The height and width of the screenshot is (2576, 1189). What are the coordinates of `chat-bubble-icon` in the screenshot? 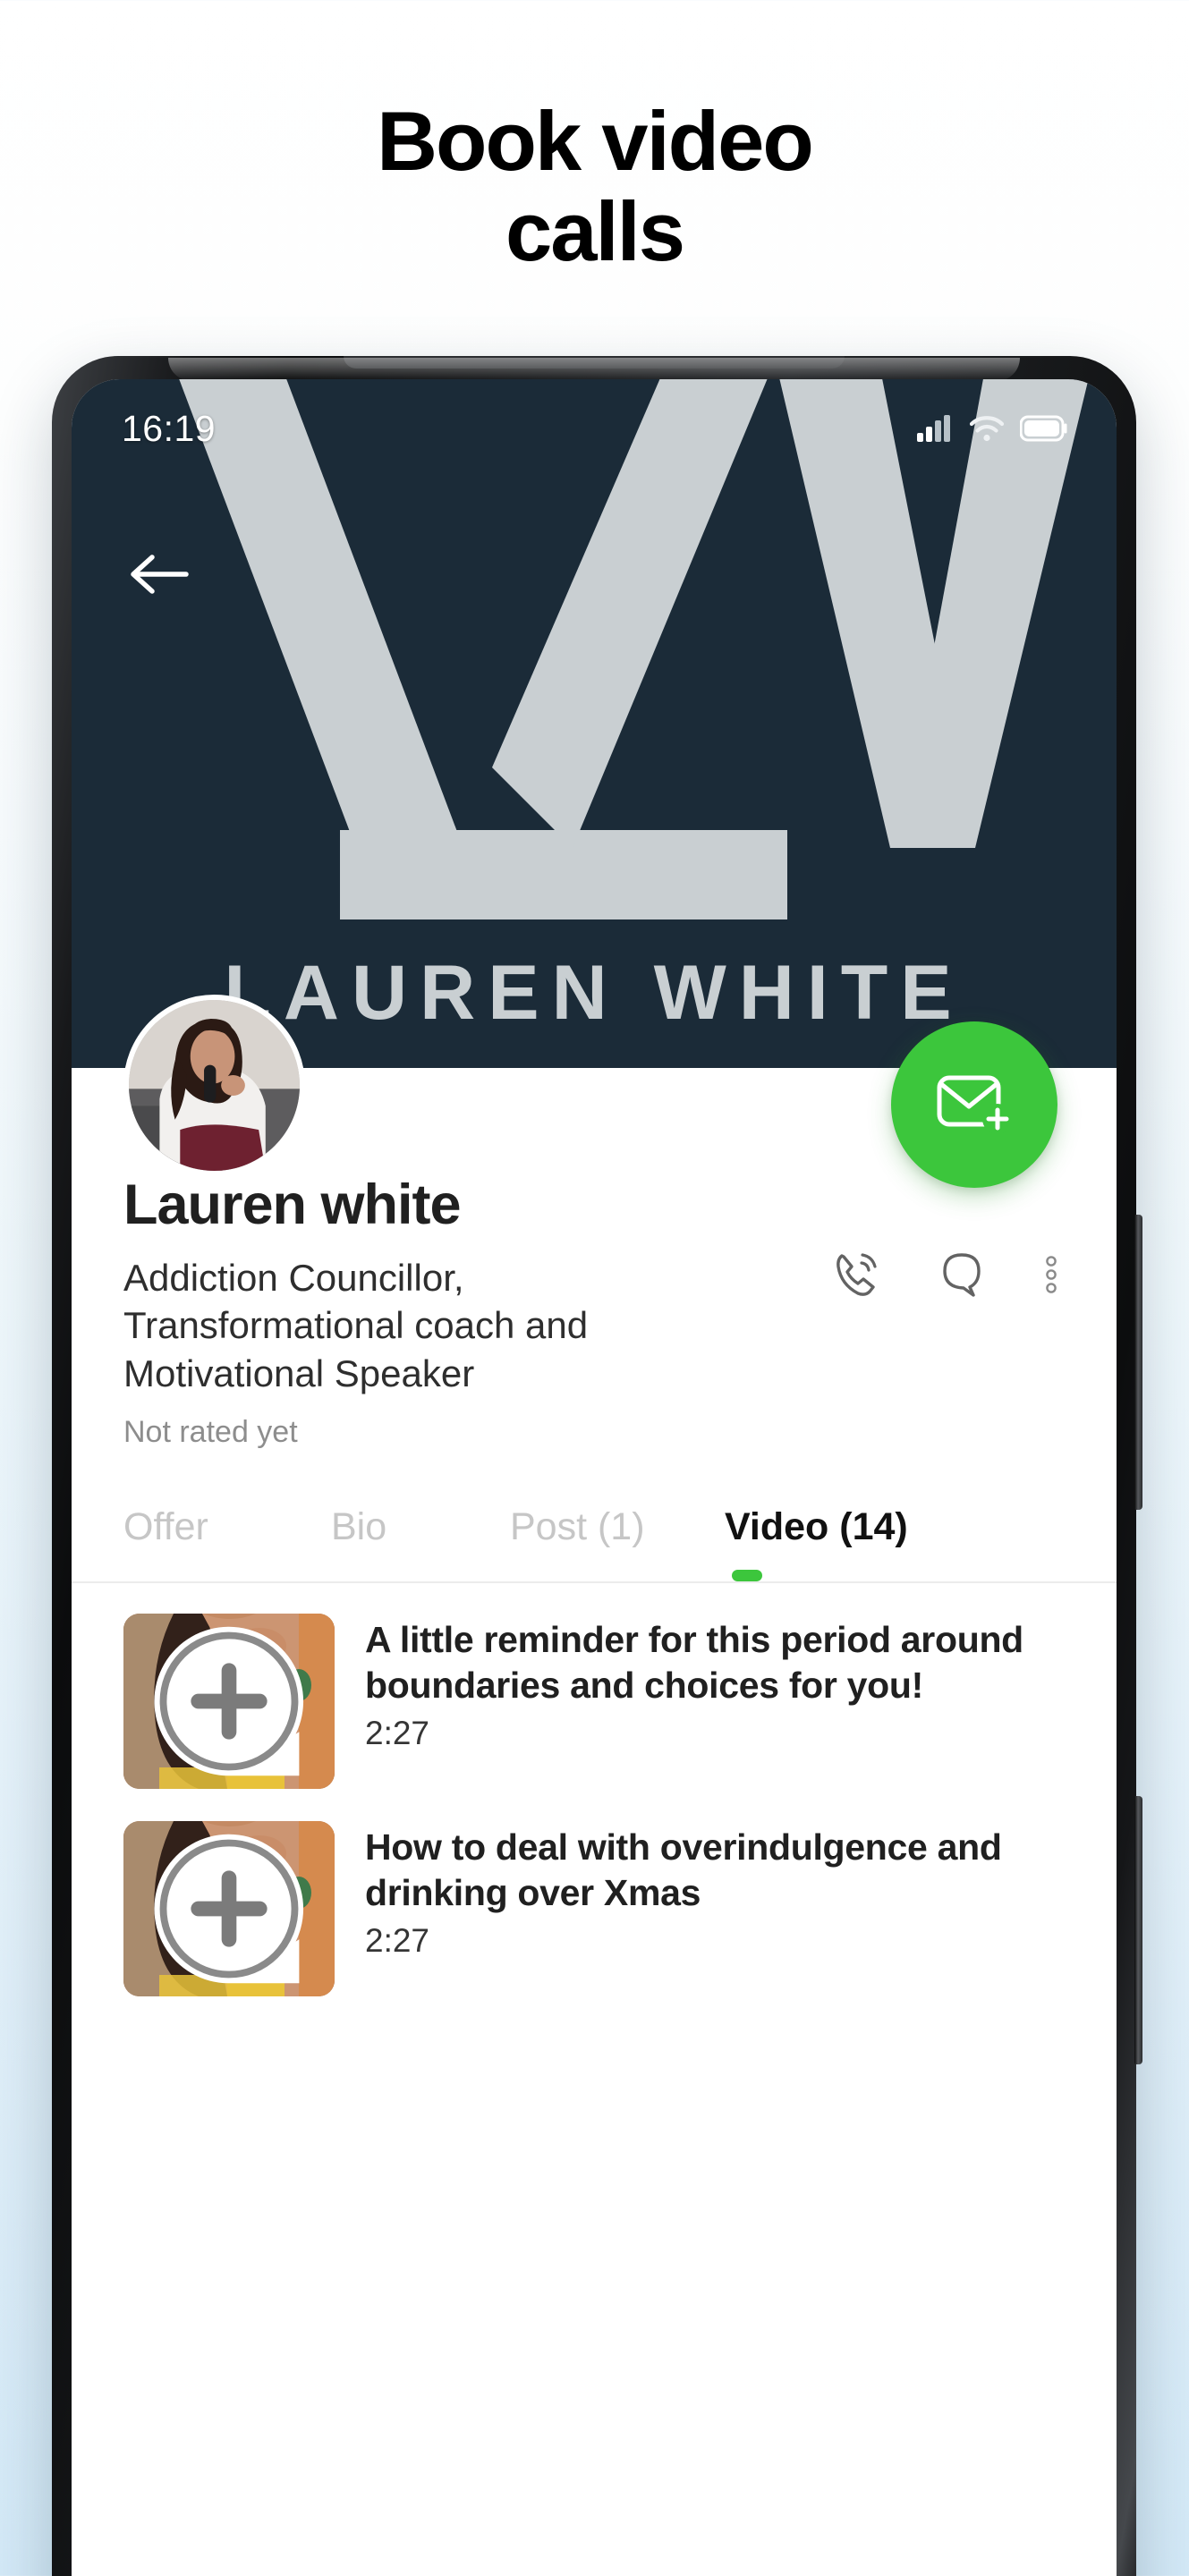 It's located at (962, 1275).